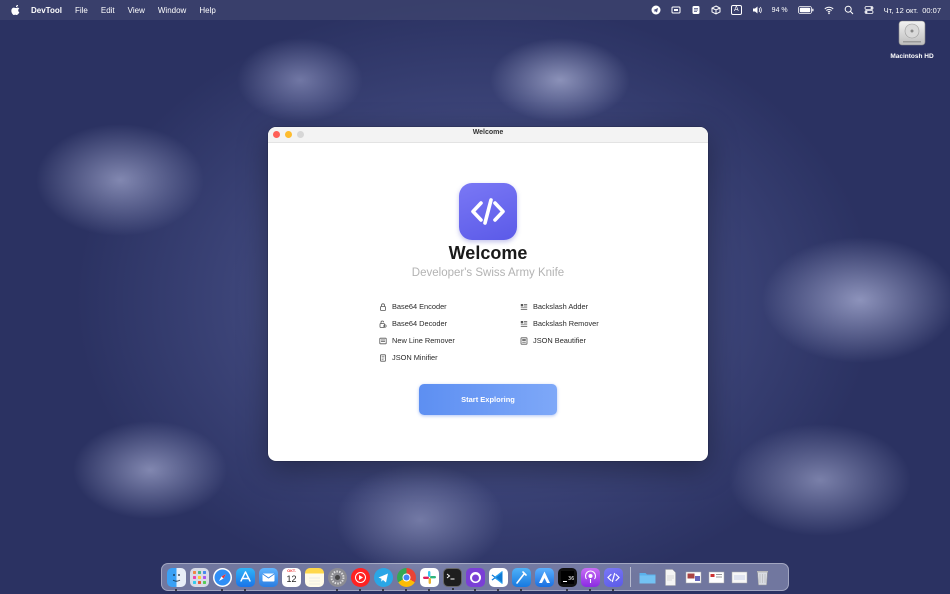 This screenshot has height=594, width=950. I want to click on window-titlebar: Welcome, so click(488, 135).